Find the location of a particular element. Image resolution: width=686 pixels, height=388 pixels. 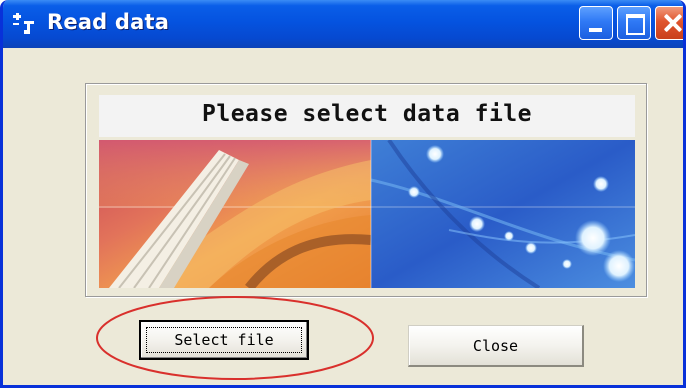

title-bar: Read data is located at coordinates (343, 24).